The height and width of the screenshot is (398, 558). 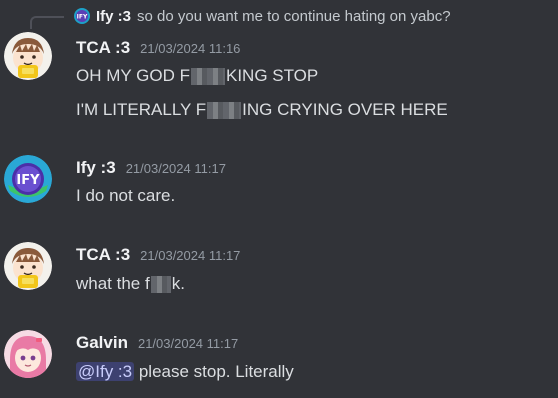 I want to click on message-text: OH MY GOD F, so click(x=133, y=75).